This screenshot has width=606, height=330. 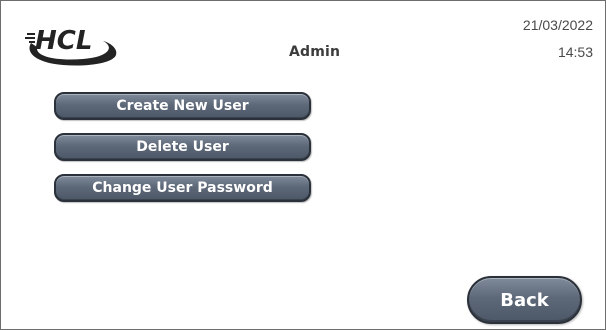 What do you see at coordinates (182, 106) in the screenshot?
I see `create-new-user-button: Create New User` at bounding box center [182, 106].